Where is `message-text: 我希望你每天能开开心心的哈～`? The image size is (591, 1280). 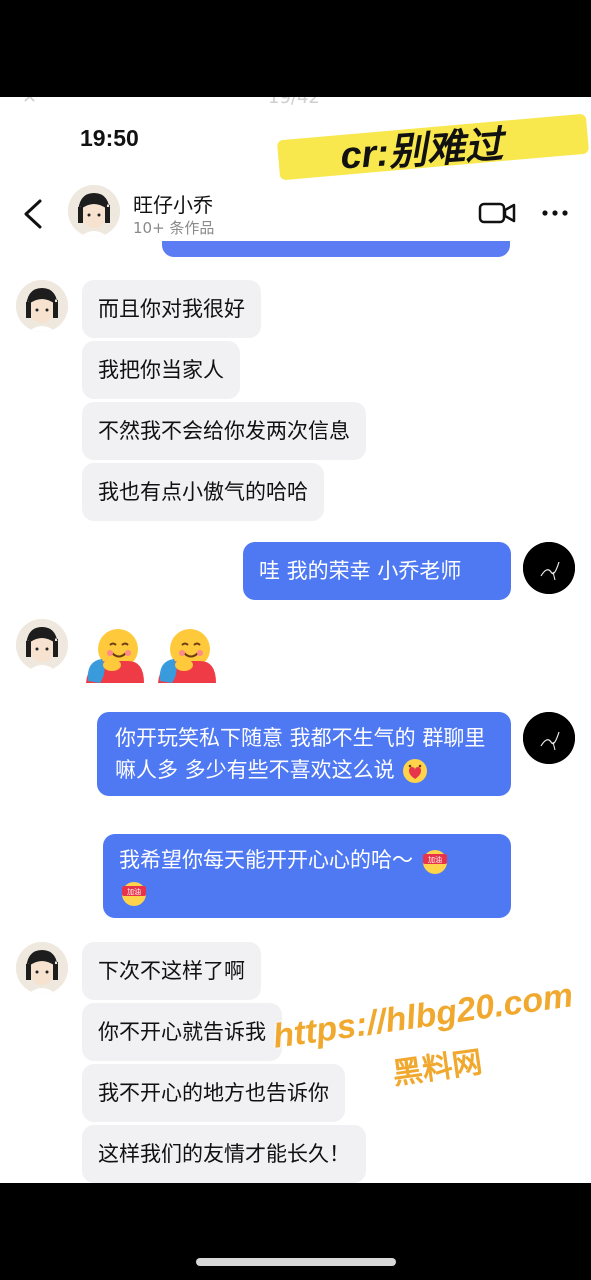
message-text: 我希望你每天能开开心心的哈～ is located at coordinates (266, 860).